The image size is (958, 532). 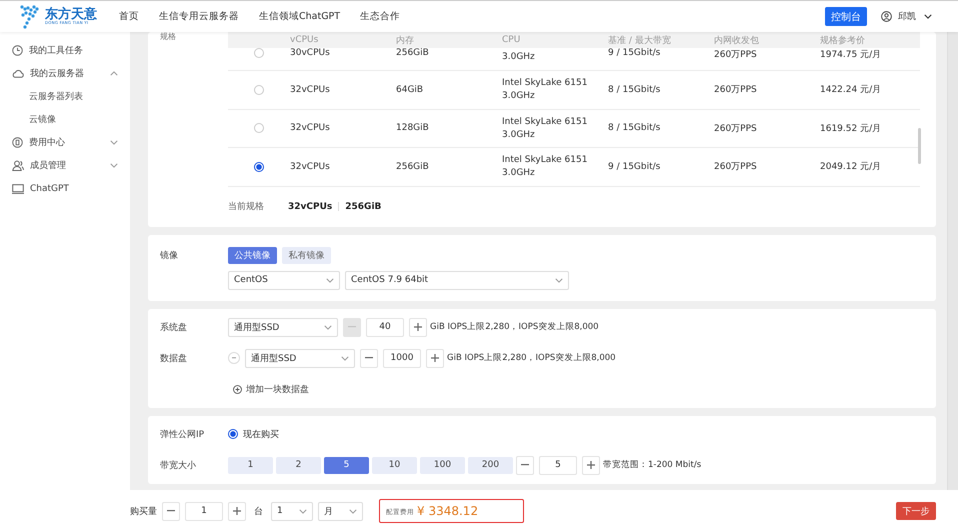 I want to click on table-cell-text: 1974.75 元/月, so click(x=851, y=55).